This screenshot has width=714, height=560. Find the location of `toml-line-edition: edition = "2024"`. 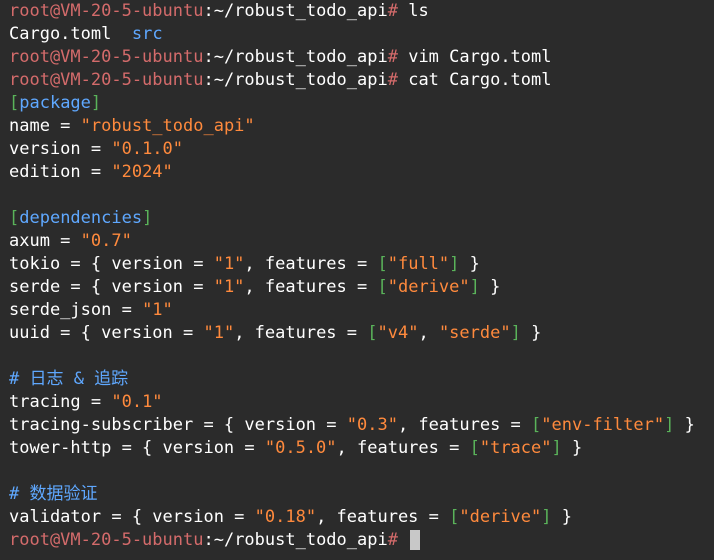

toml-line-edition: edition = "2024" is located at coordinates (361, 172).